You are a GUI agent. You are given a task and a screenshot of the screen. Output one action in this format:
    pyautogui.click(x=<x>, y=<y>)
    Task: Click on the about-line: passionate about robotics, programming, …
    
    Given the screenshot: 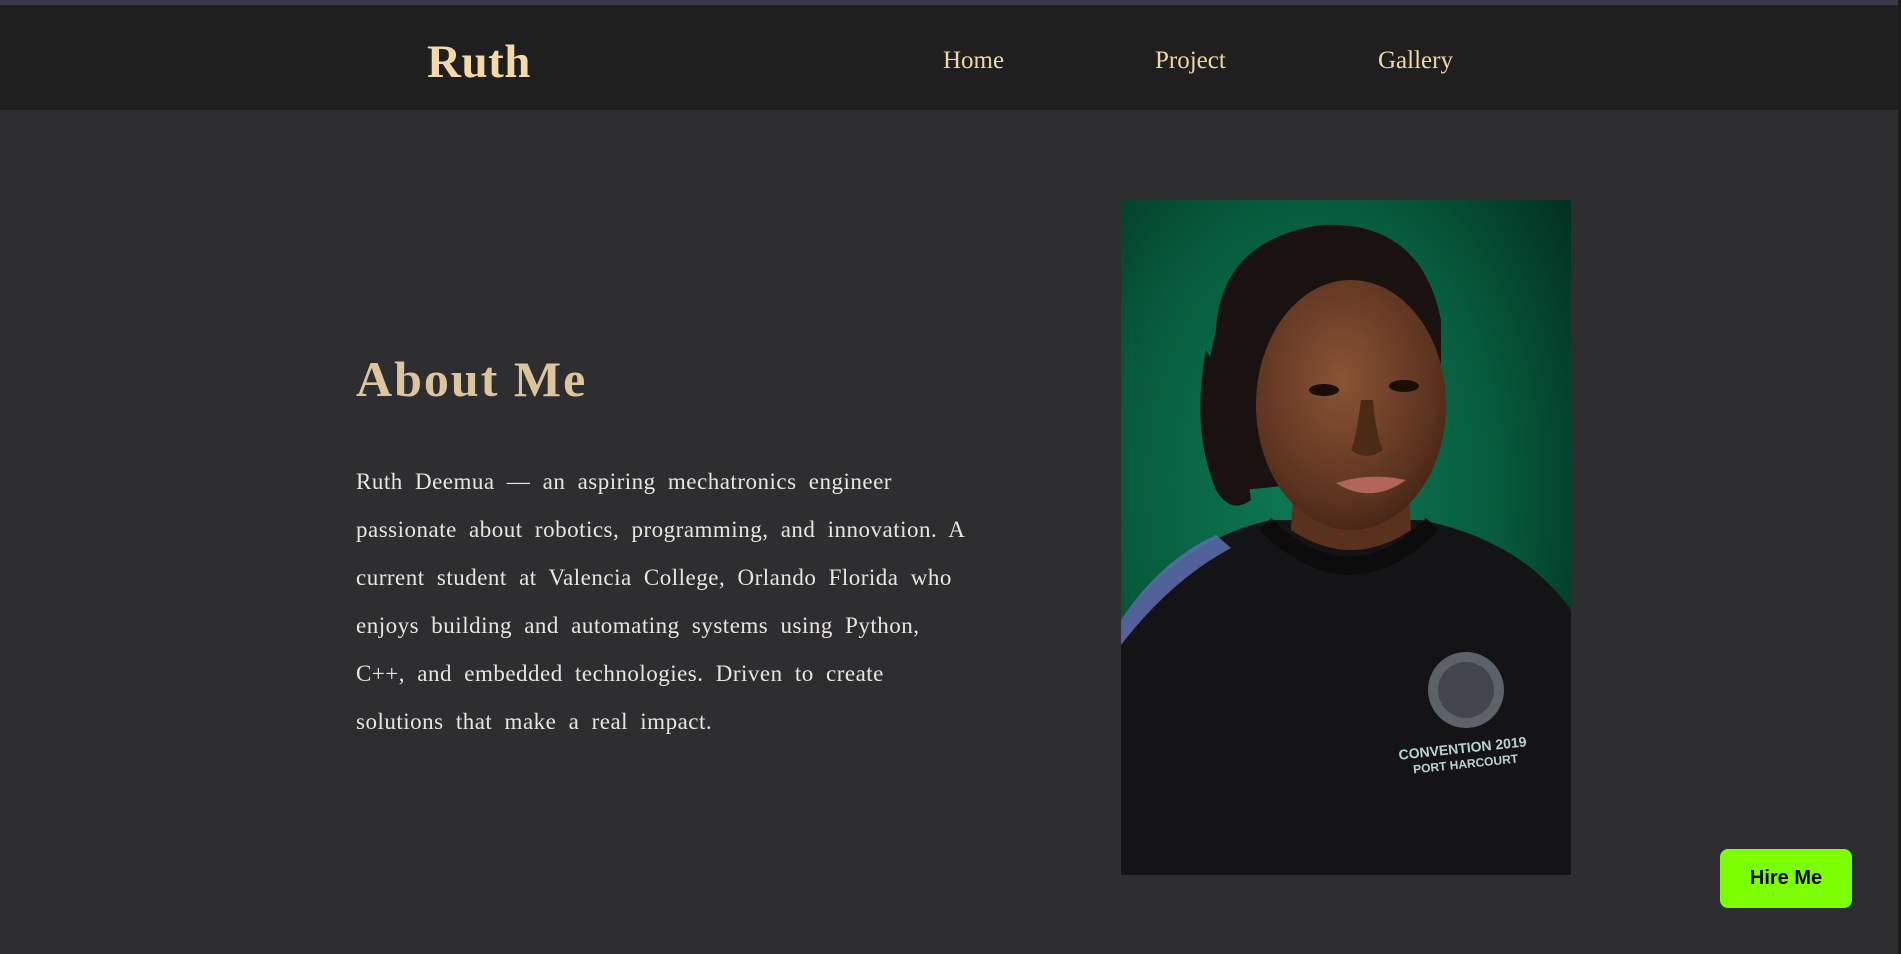 What is the action you would take?
    pyautogui.click(x=661, y=529)
    